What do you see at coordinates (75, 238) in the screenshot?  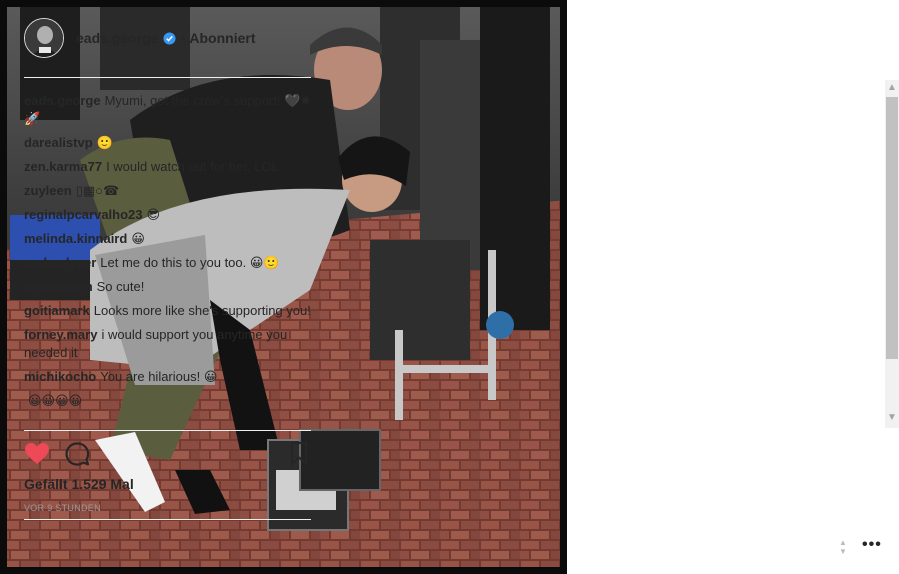 I see `comment-username: melinda.kinnaird` at bounding box center [75, 238].